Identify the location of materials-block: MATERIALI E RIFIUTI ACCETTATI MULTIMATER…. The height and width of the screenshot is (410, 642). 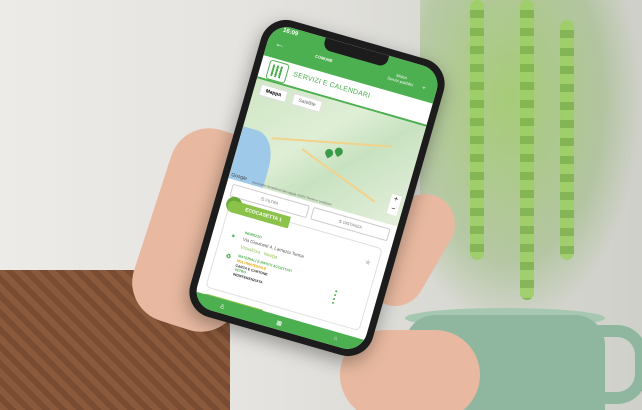
(262, 273).